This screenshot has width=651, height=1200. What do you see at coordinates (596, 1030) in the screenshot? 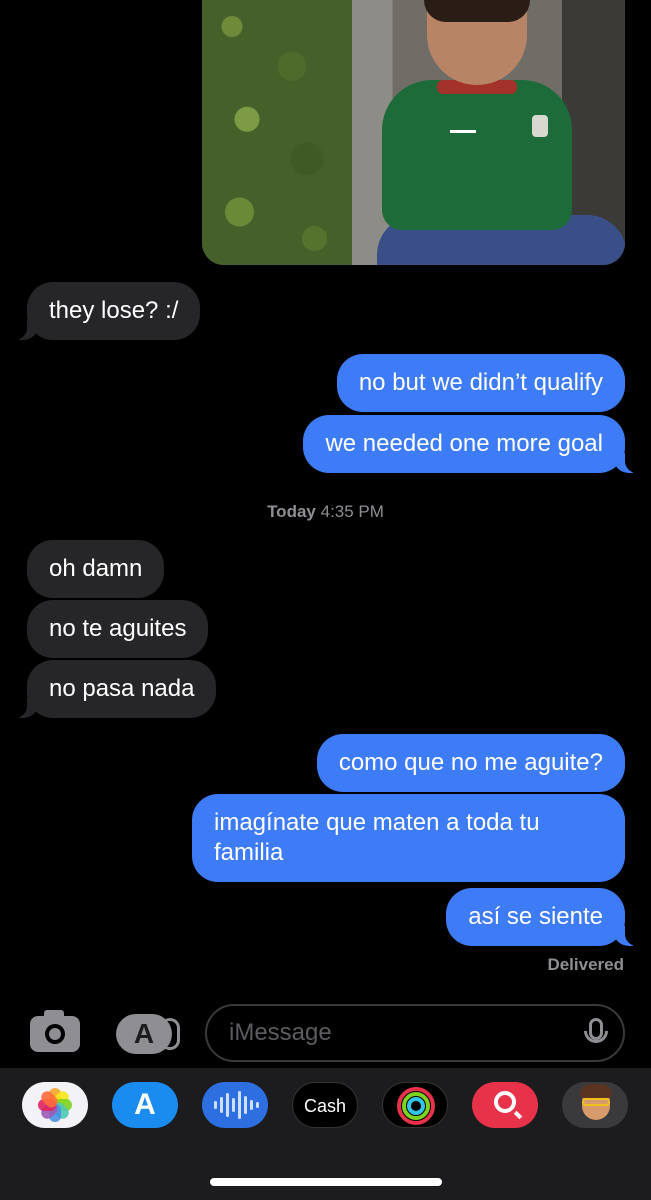
I see `microphone-icon` at bounding box center [596, 1030].